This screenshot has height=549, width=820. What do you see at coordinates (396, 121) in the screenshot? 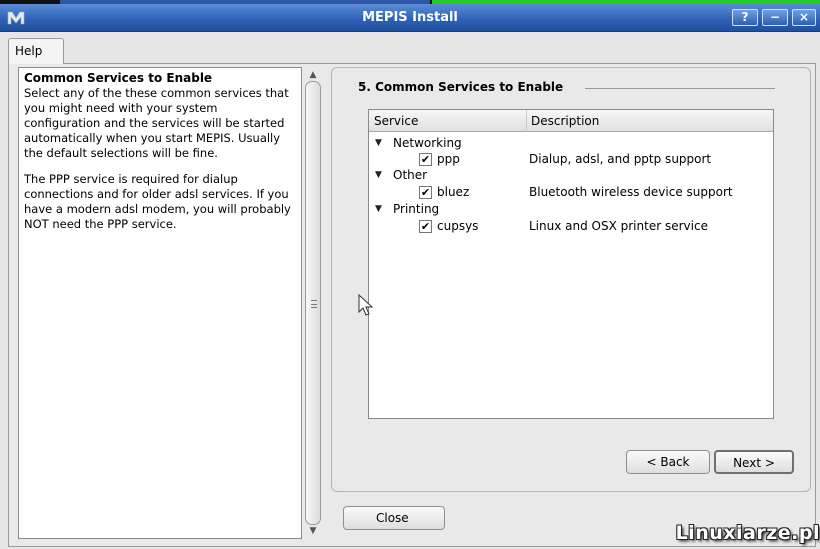
I see `column-header-service: Service` at bounding box center [396, 121].